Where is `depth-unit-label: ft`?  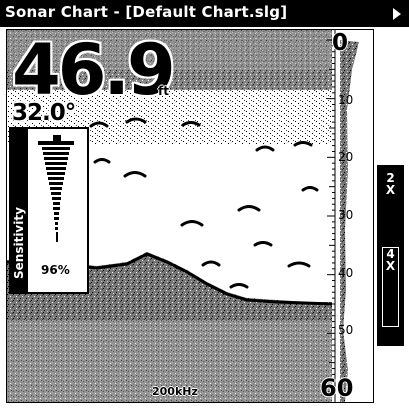 depth-unit-label: ft is located at coordinates (163, 91).